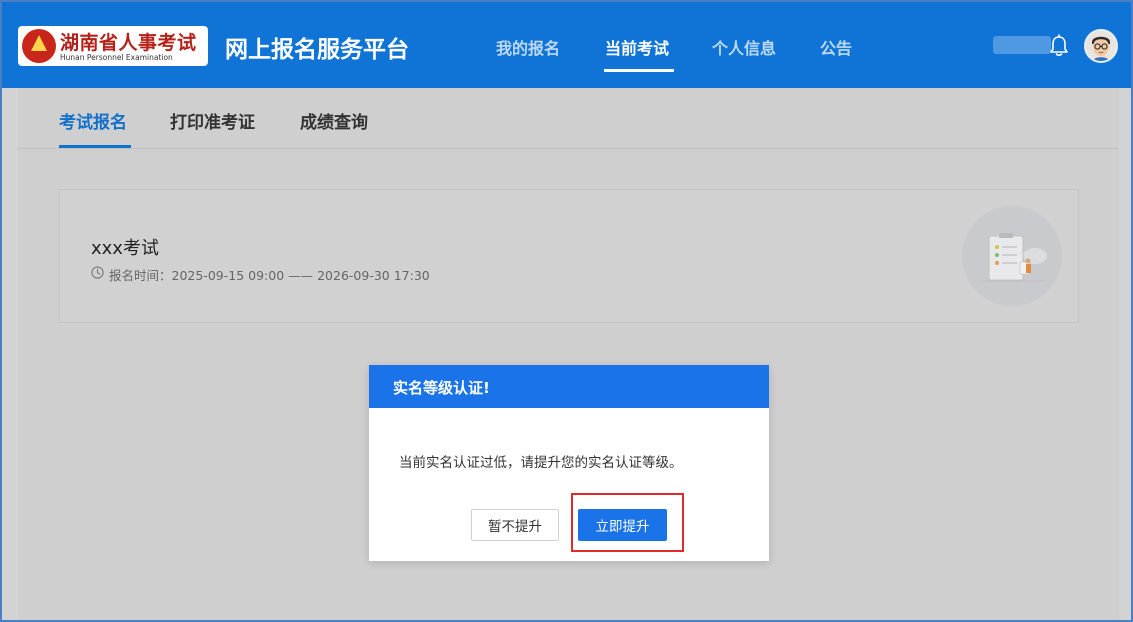 This screenshot has width=1133, height=622. What do you see at coordinates (541, 463) in the screenshot?
I see `modal-message: 当前实名认证过低，请提升您的实名认证等级。` at bounding box center [541, 463].